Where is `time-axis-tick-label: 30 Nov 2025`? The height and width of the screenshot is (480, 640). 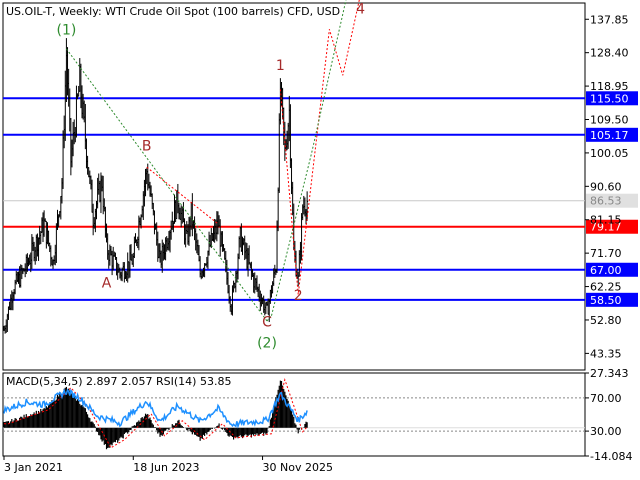
time-axis-tick-label: 30 Nov 2025 is located at coordinates (298, 467).